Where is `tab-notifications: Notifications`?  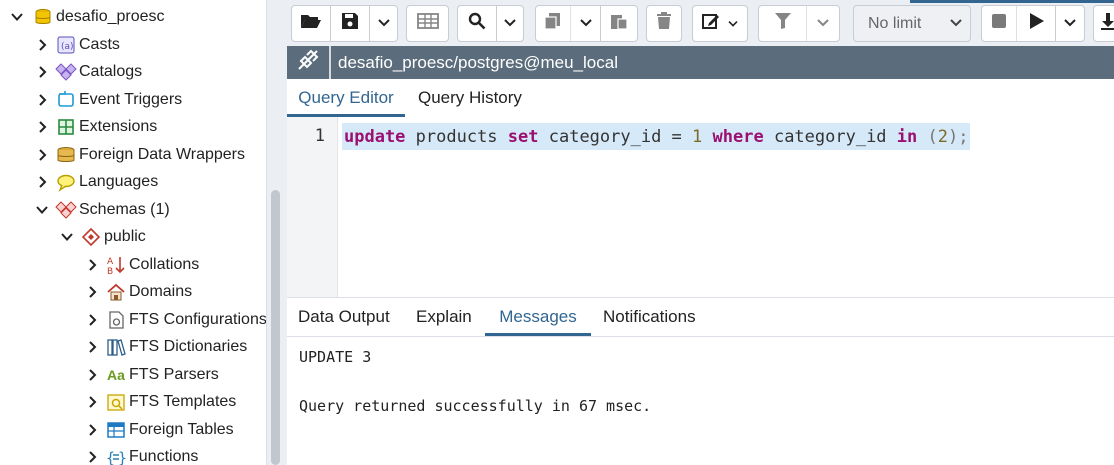 tab-notifications: Notifications is located at coordinates (649, 317).